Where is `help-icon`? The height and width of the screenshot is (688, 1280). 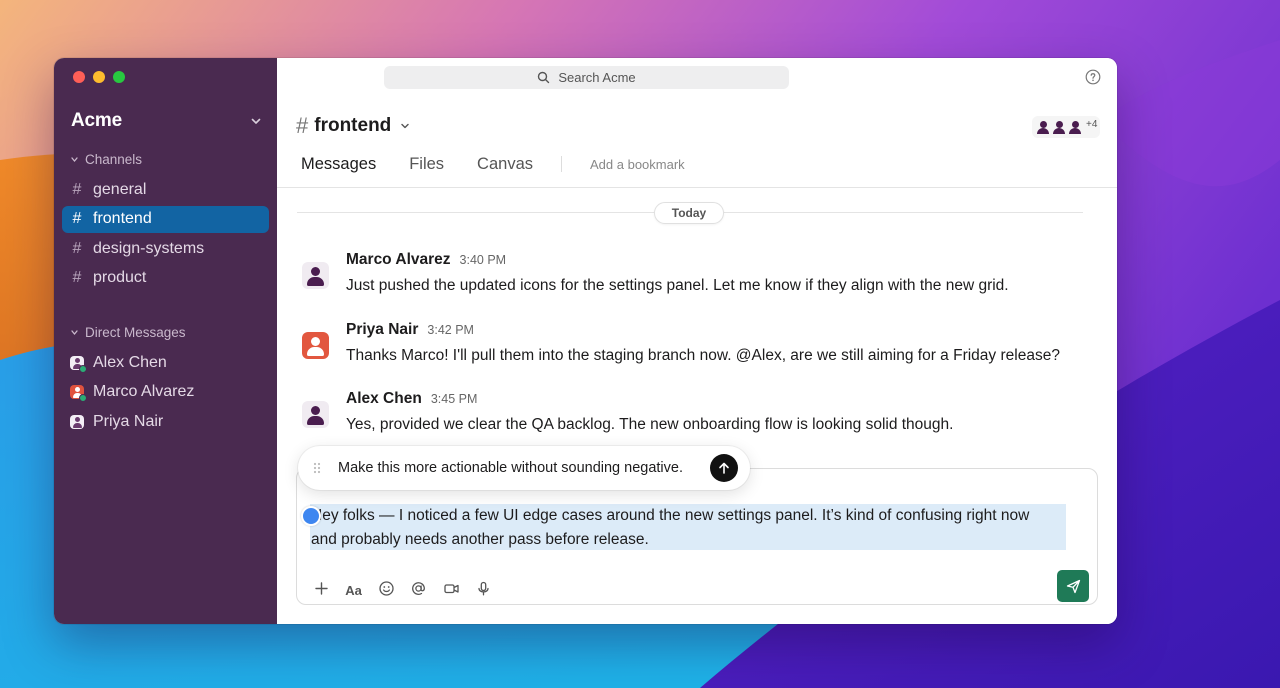 help-icon is located at coordinates (1093, 77).